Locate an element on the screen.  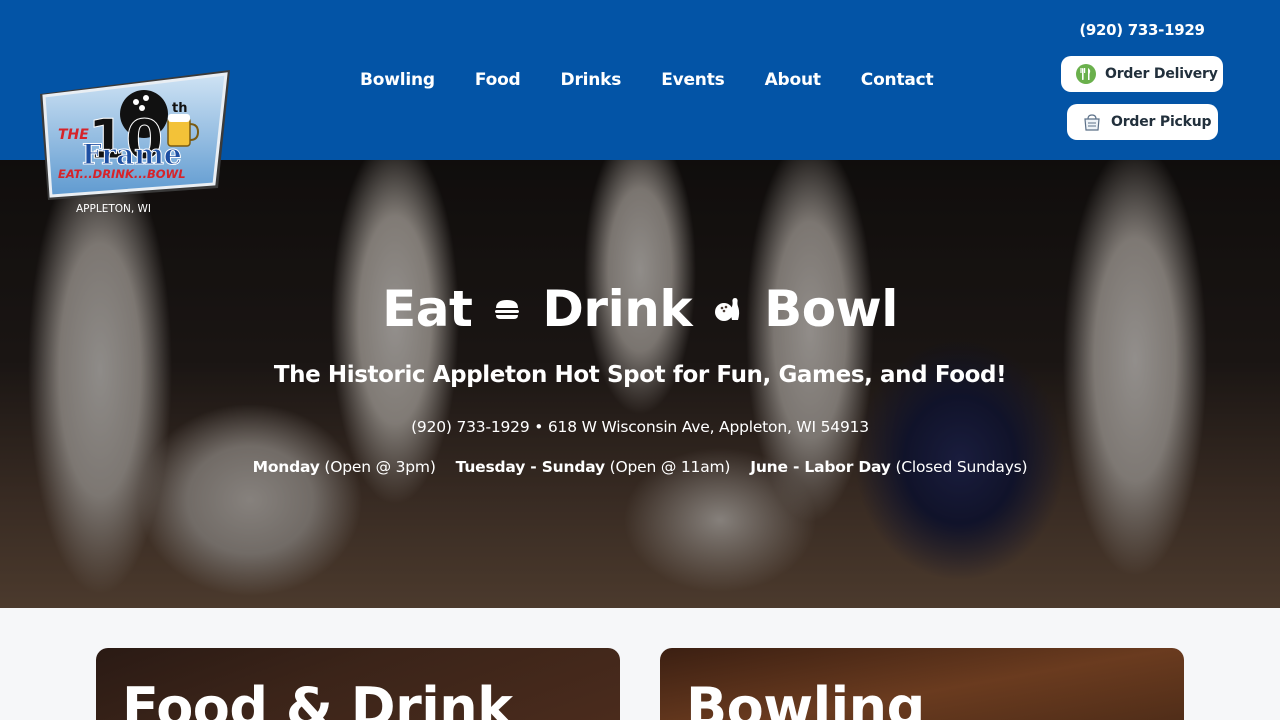
hours-item: Monday (Open @ 3pm) is located at coordinates (344, 467).